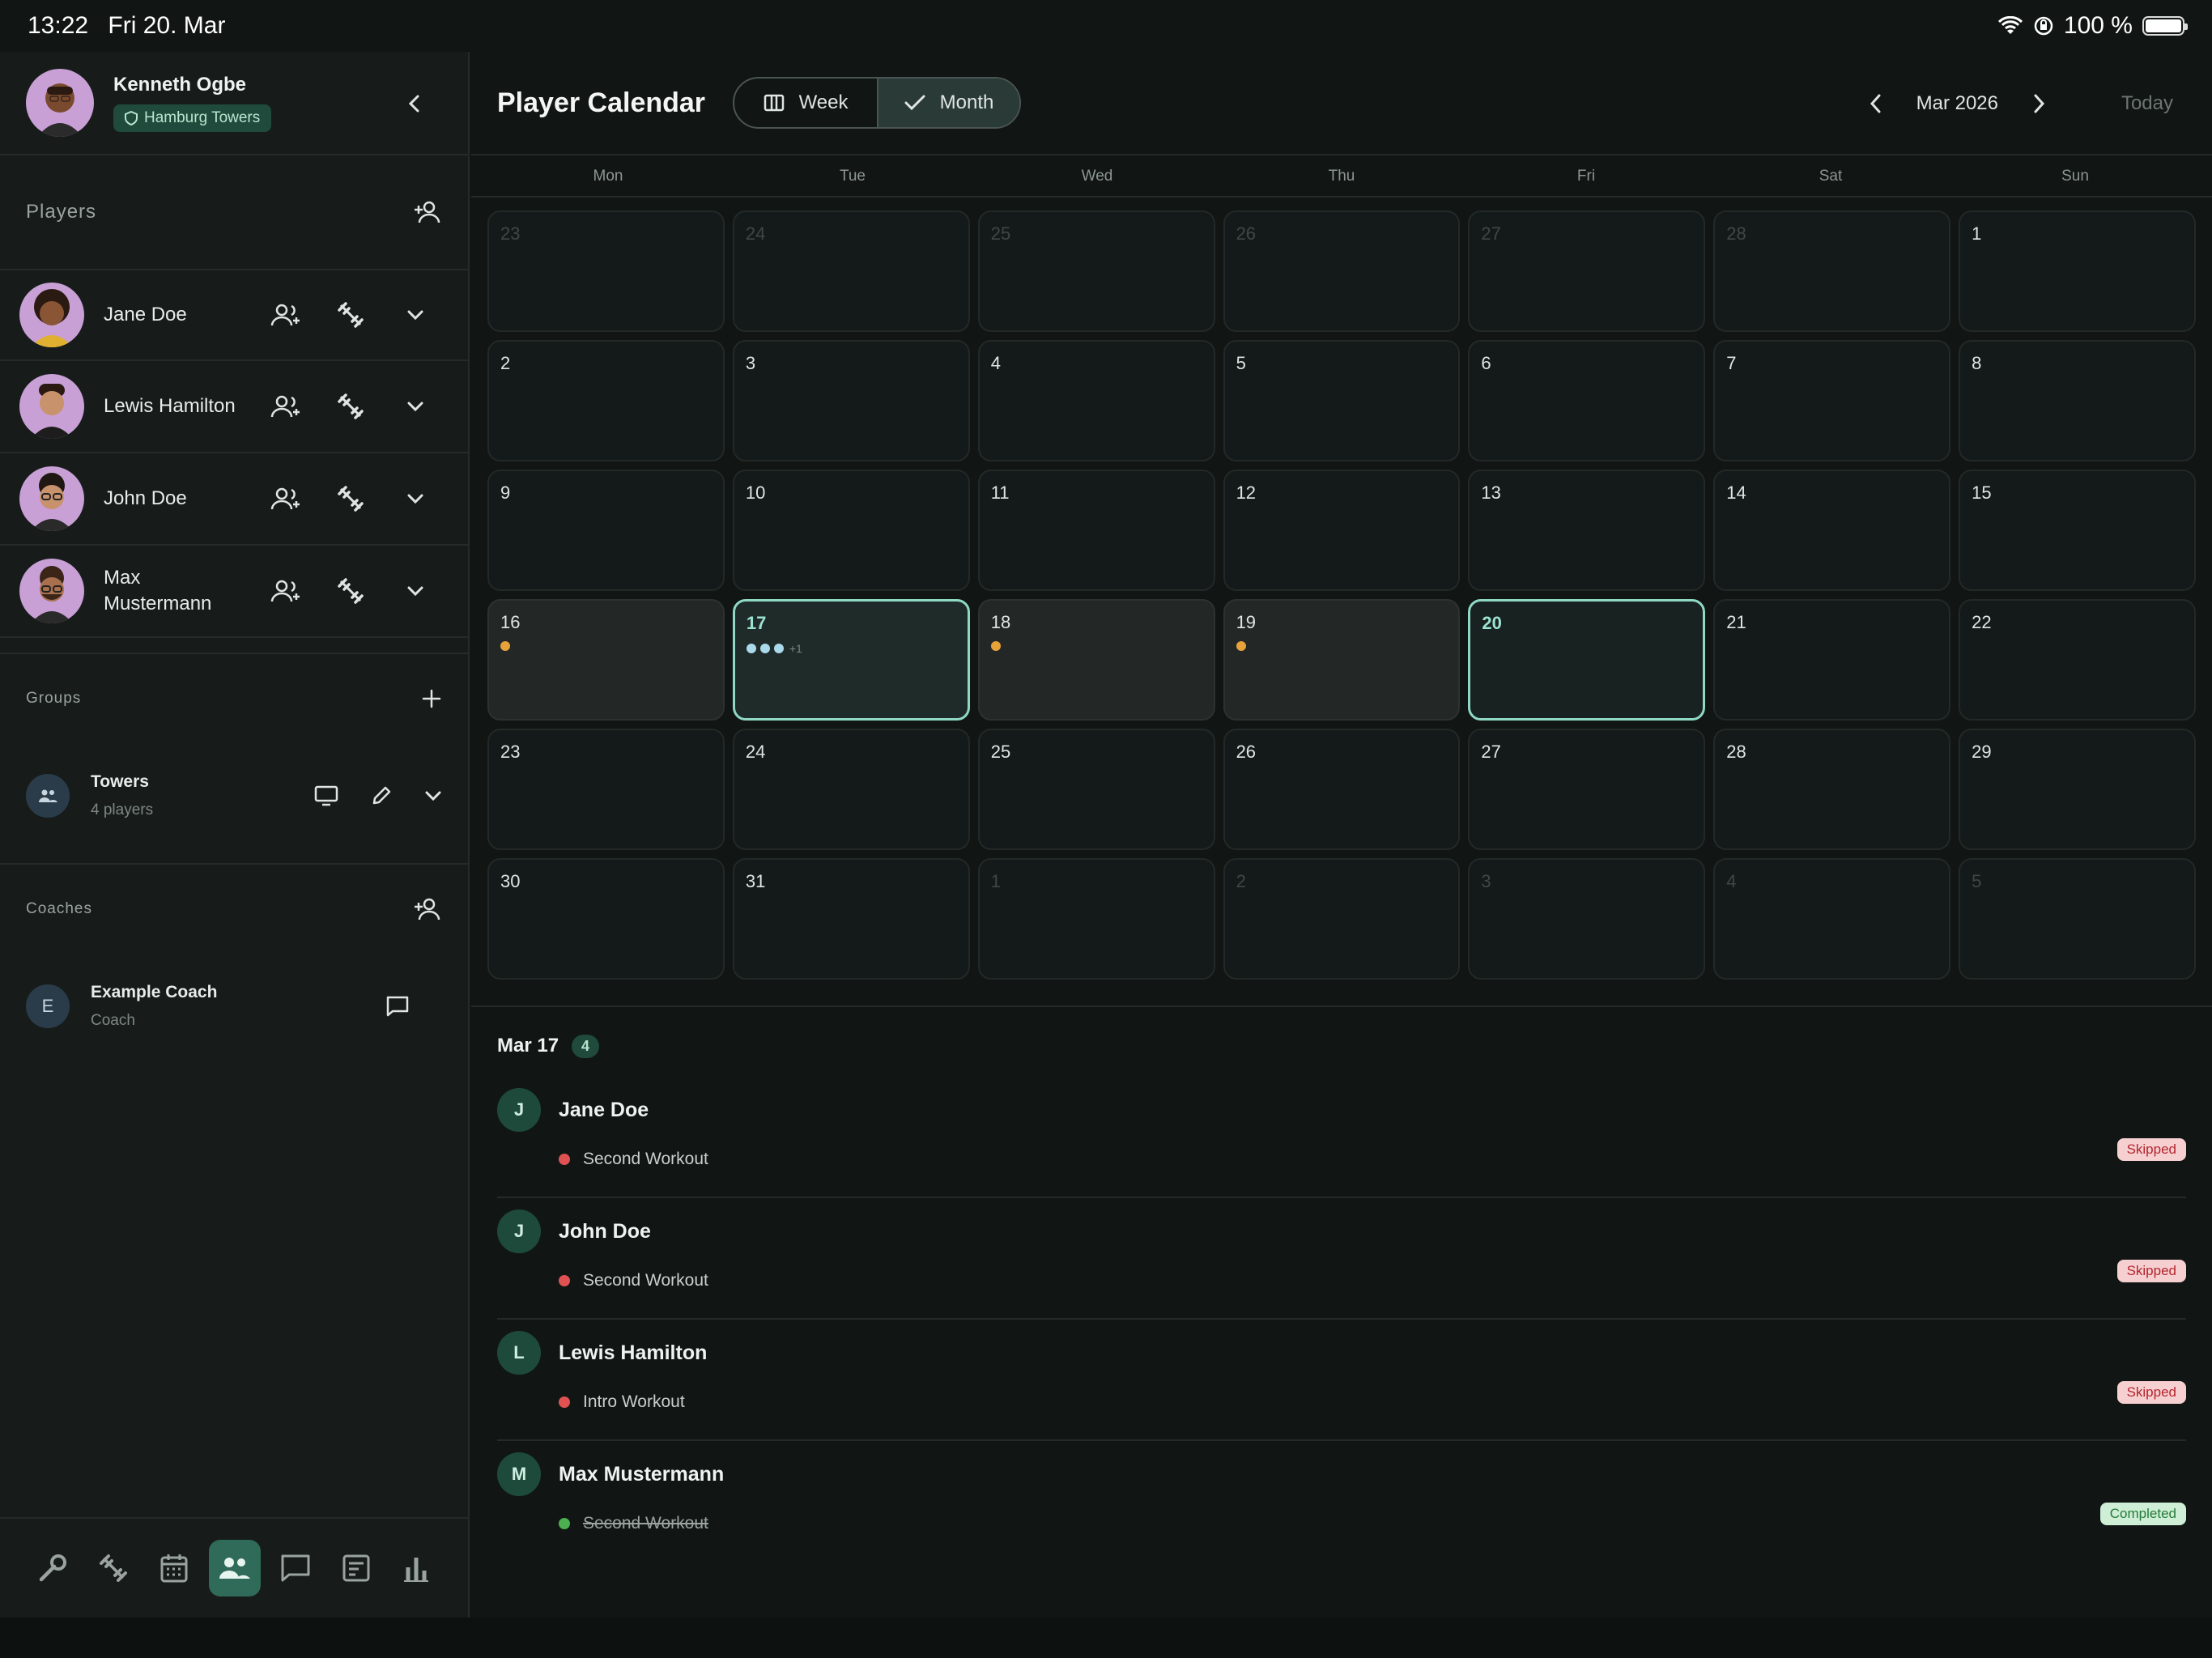  Describe the element at coordinates (113, 1568) in the screenshot. I see `nav-workouts` at that location.